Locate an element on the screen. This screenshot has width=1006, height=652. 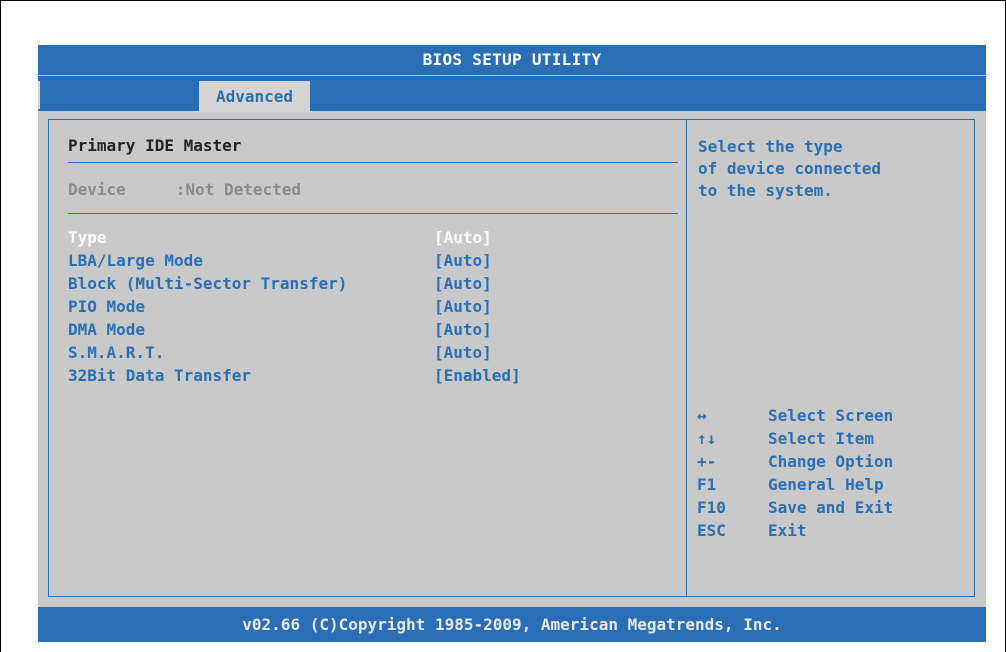
divider-top is located at coordinates (373, 162).